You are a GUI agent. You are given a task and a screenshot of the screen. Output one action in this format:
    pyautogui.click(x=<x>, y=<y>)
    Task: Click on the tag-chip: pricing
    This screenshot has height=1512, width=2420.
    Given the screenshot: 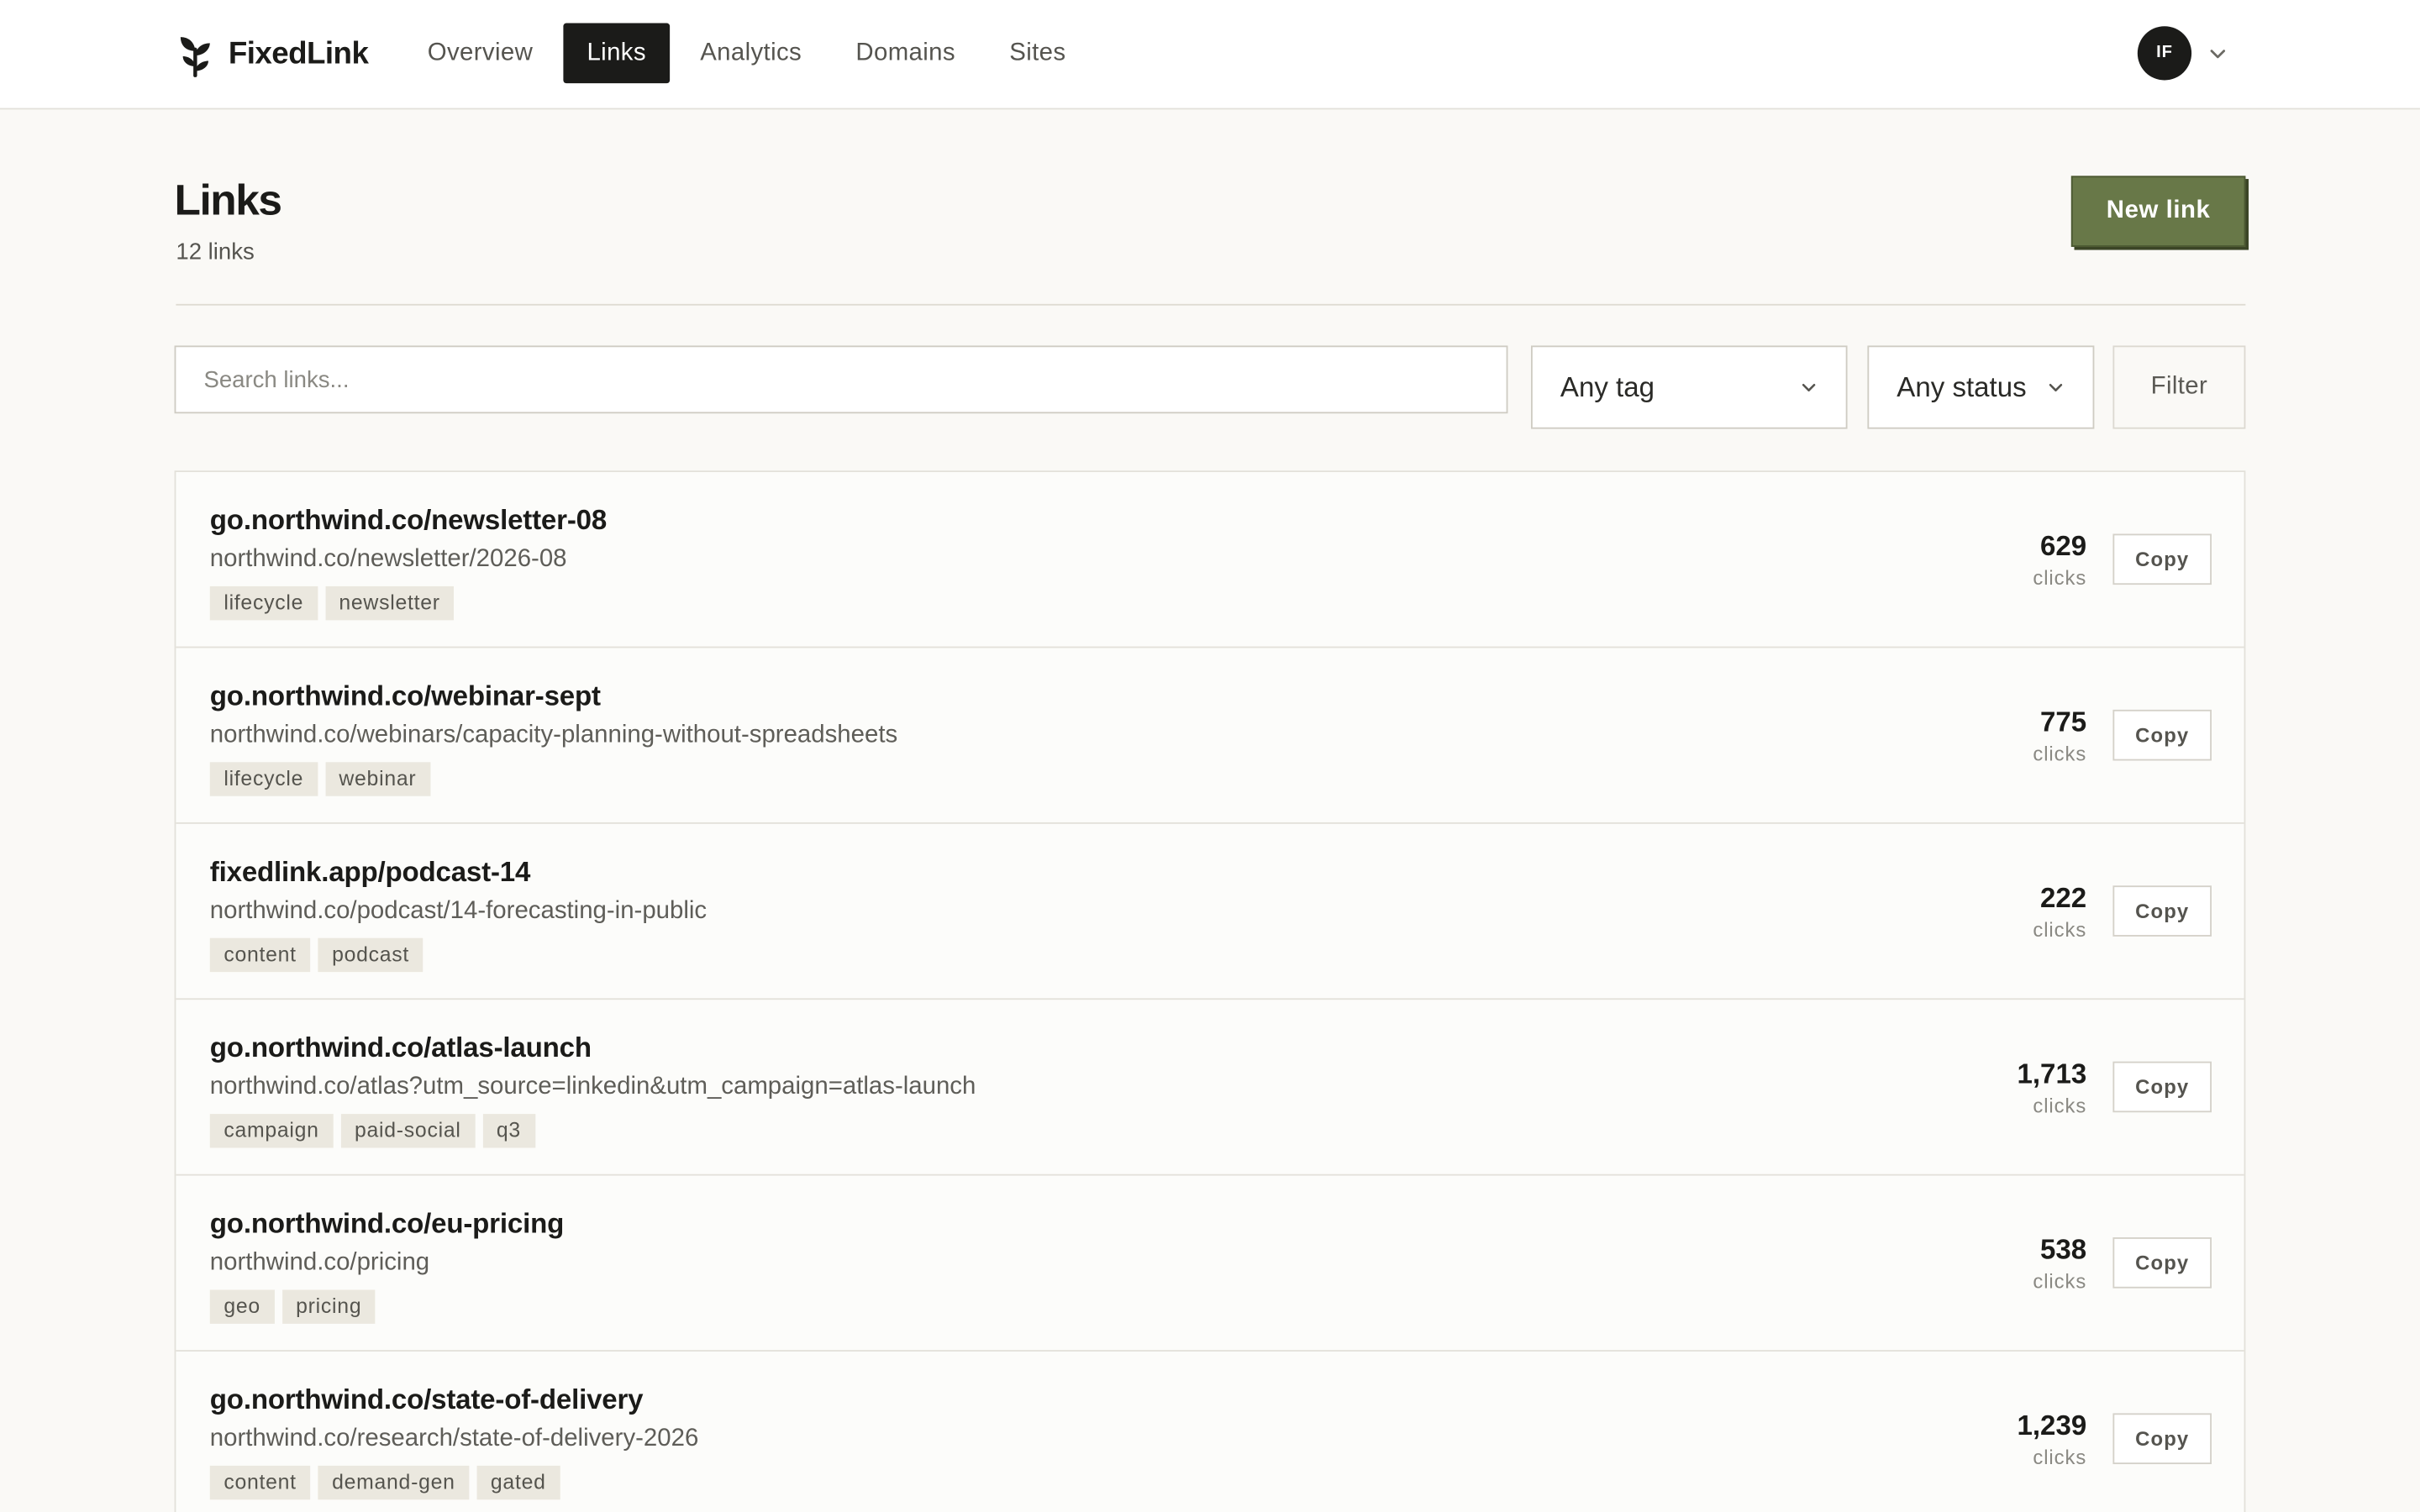 What is the action you would take?
    pyautogui.click(x=329, y=1306)
    